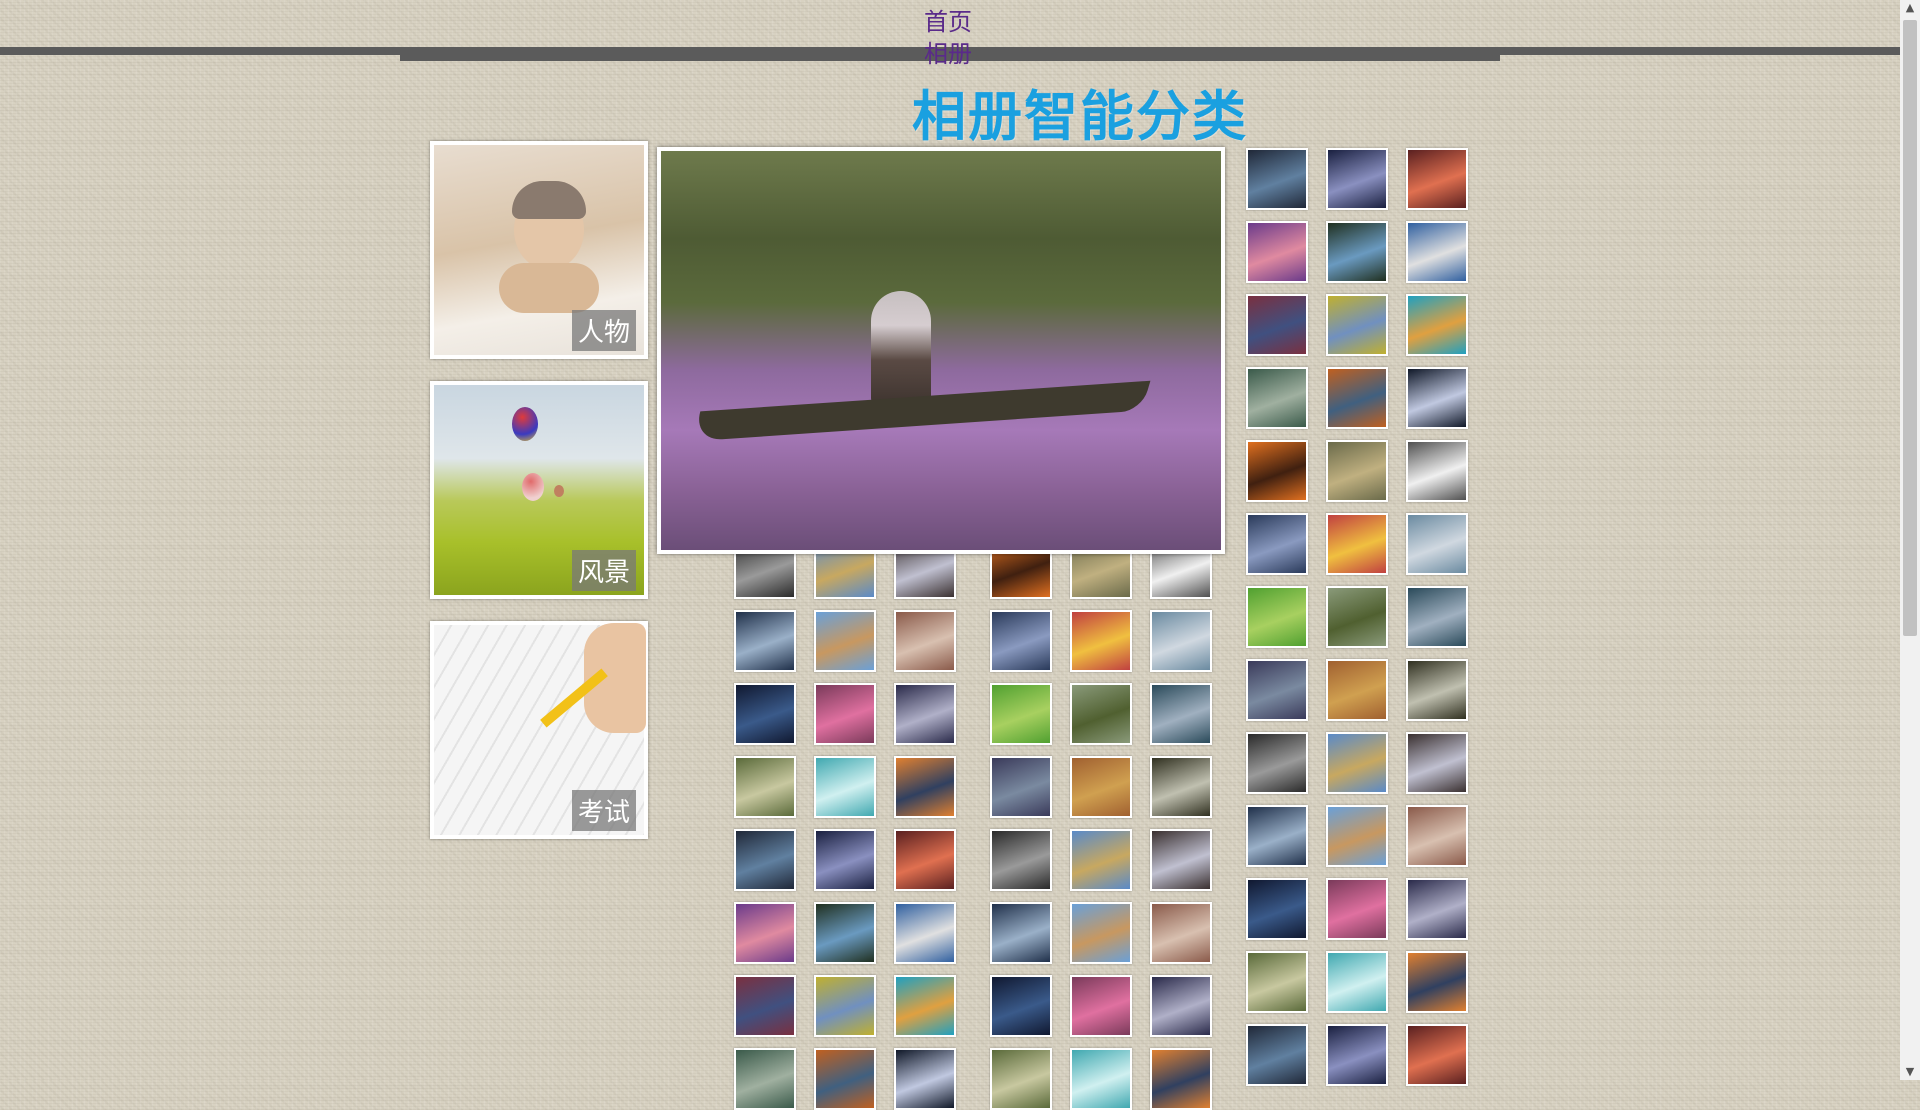 The width and height of the screenshot is (1920, 1110). I want to click on preview-person, so click(901, 348).